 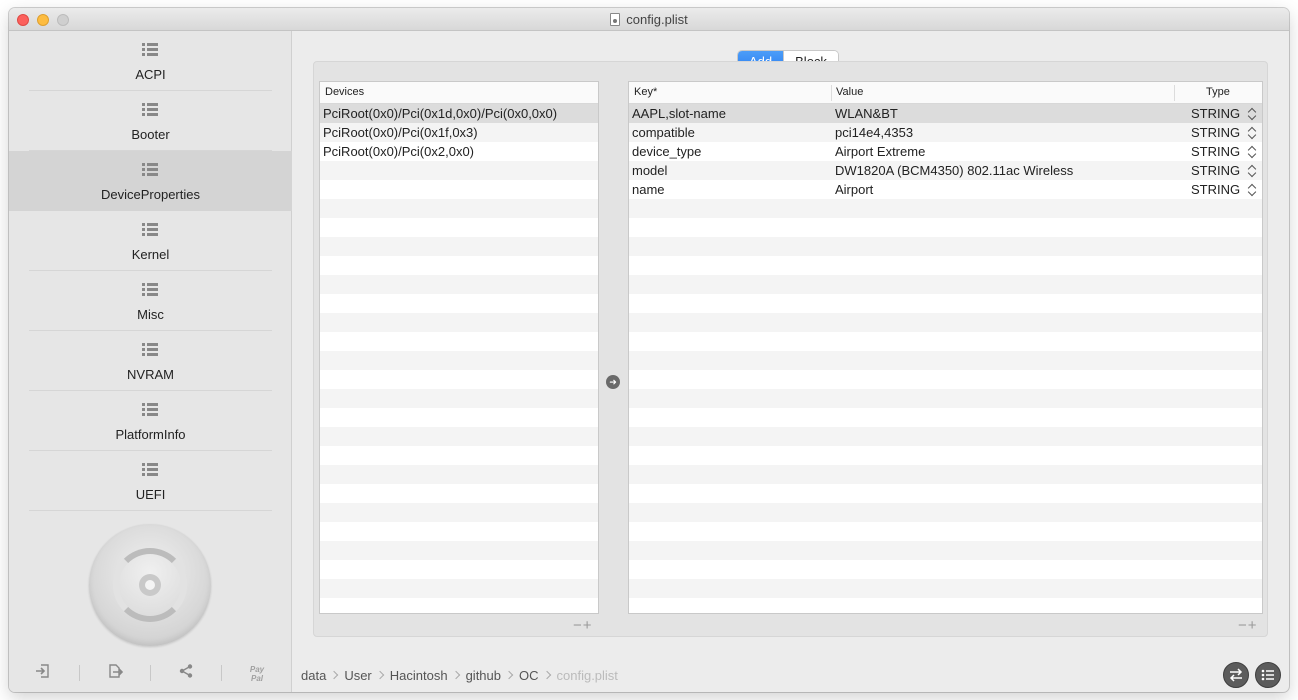 I want to click on sidebar-item-deviceproperties: DeviceProperties, so click(x=150, y=181).